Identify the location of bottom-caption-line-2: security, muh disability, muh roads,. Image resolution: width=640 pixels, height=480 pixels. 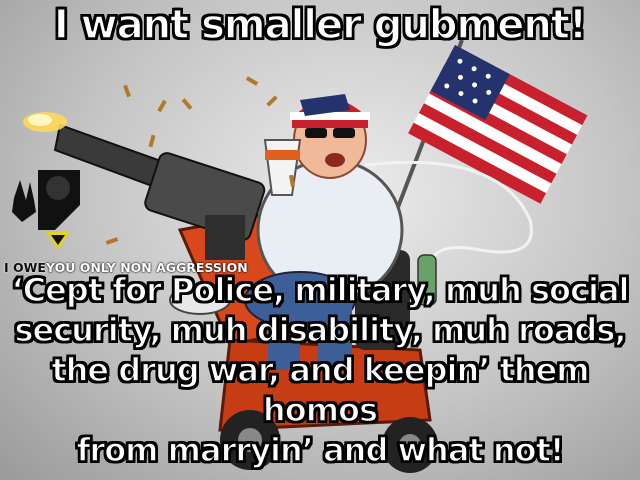
(321, 330).